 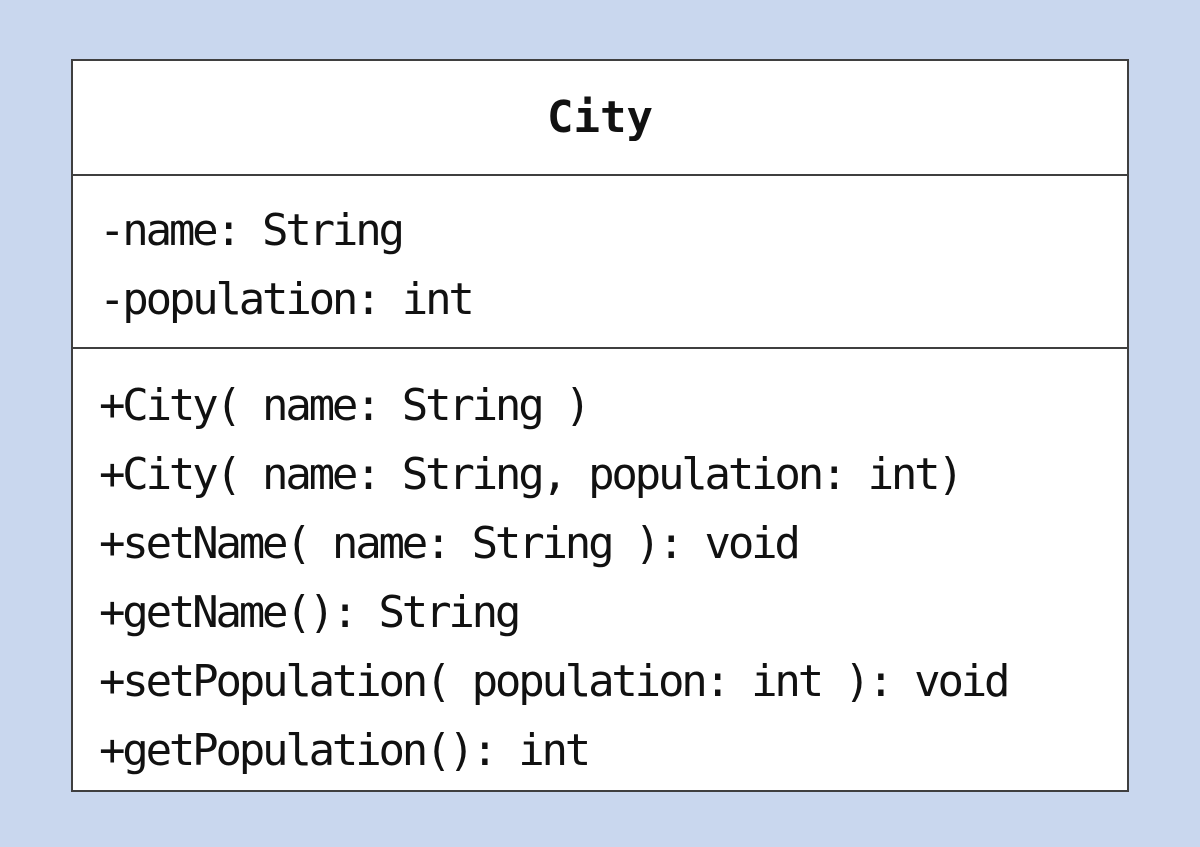 I want to click on operation-get-name: +getName(): String, so click(x=310, y=612).